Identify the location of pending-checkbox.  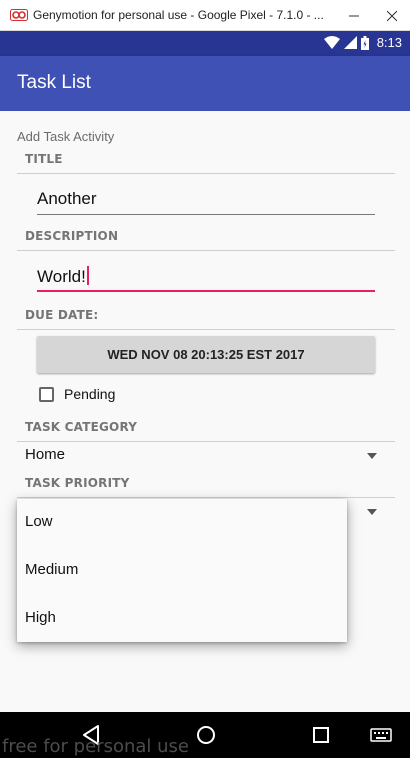
(46, 394).